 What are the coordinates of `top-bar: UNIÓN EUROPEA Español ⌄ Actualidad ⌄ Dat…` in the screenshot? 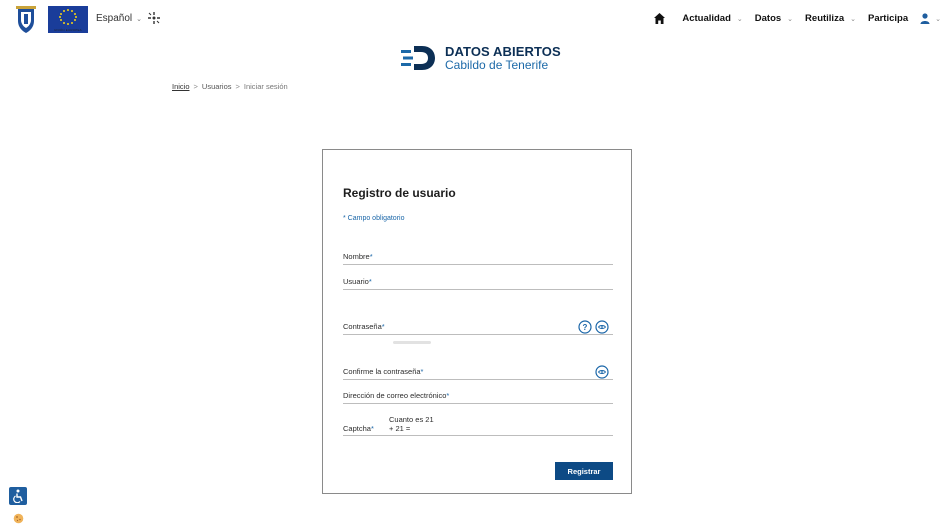 It's located at (475, 20).